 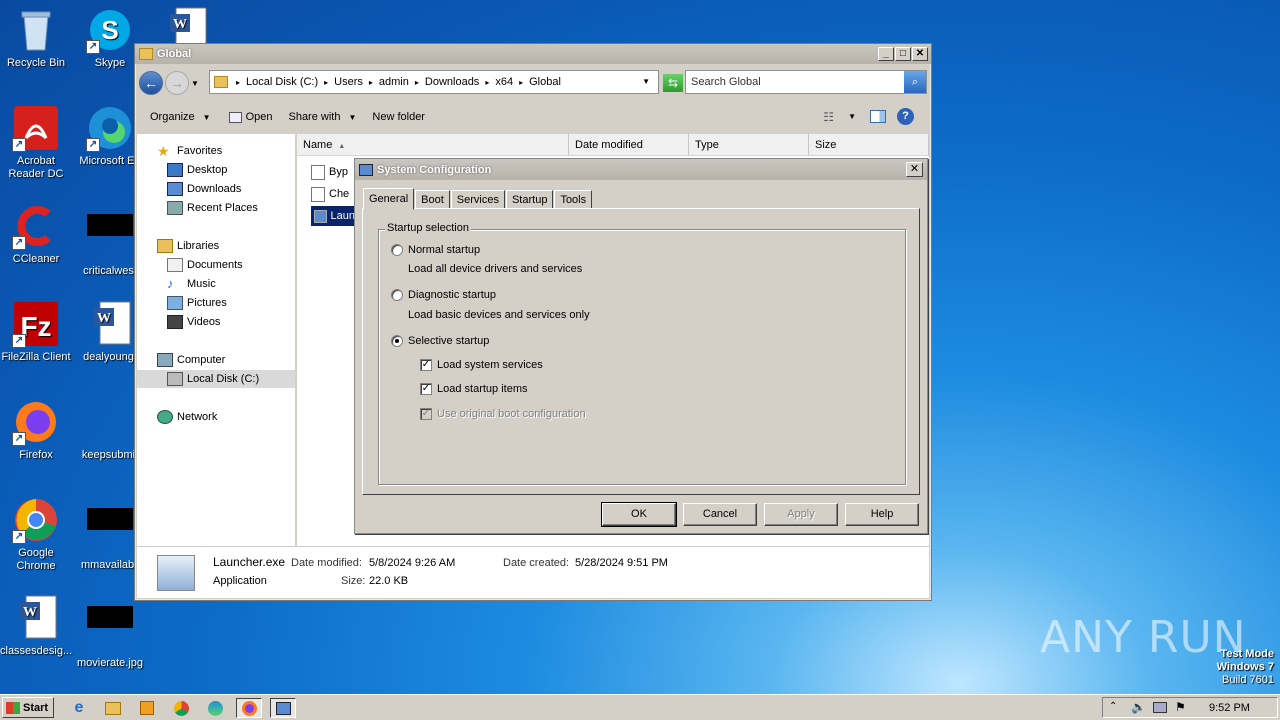 I want to click on nav-label: Videos, so click(x=204, y=322).